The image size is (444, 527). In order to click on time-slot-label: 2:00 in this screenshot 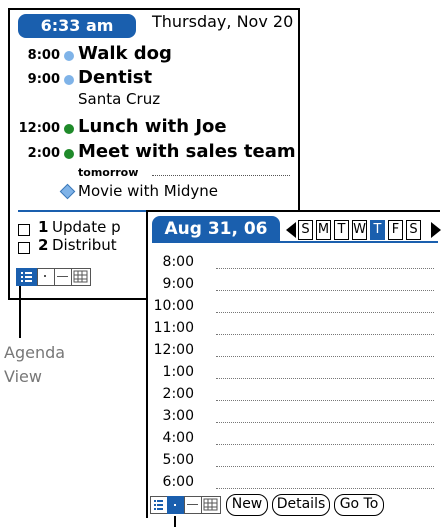, I will do `click(178, 394)`.